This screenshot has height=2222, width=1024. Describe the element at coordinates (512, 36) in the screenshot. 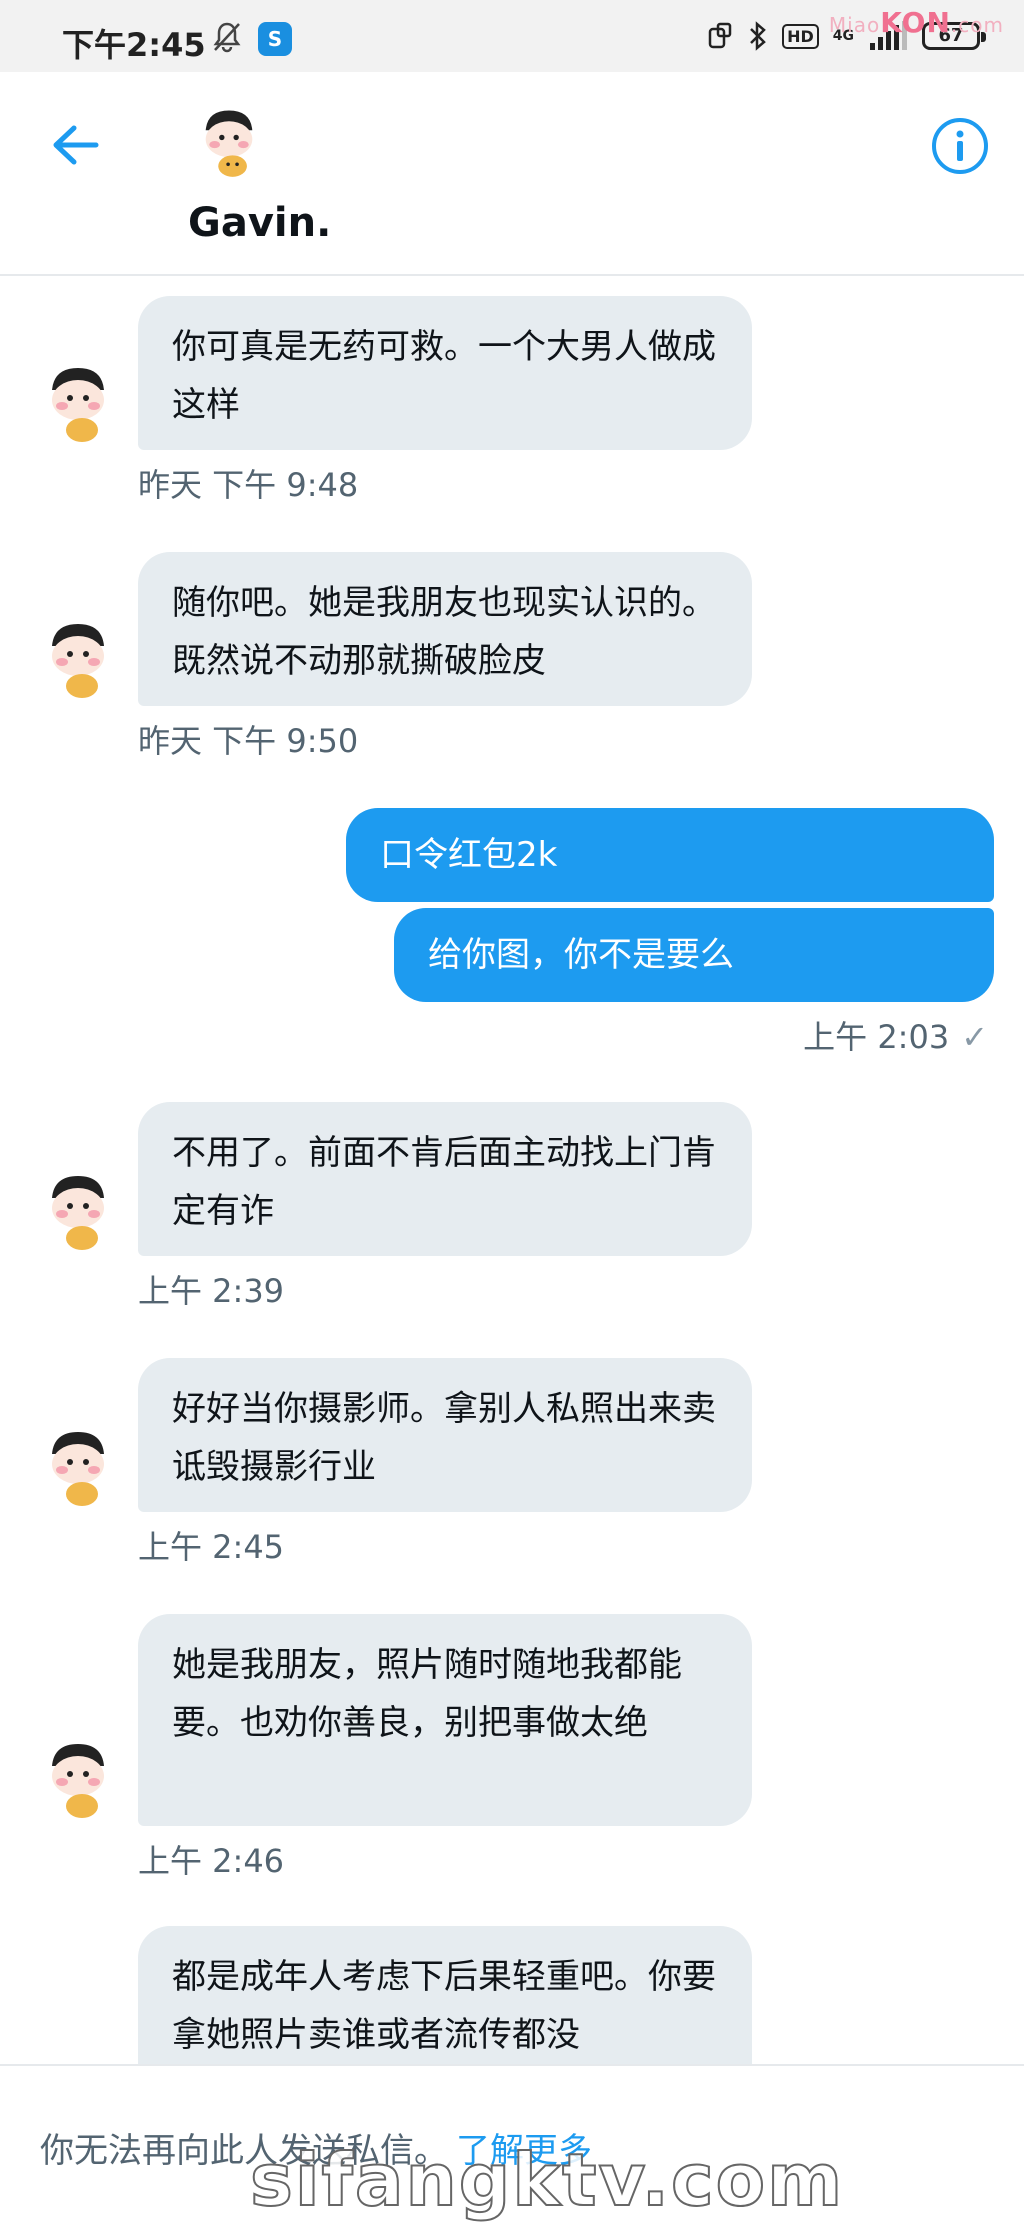

I see `status-bar: 下午2:45 S HD 4G 67 MiaoKON.com` at that location.